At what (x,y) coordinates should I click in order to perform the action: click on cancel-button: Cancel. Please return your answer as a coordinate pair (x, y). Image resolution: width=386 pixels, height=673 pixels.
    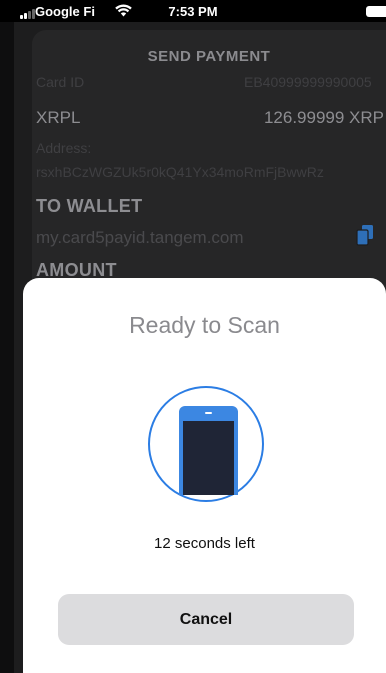
    Looking at the image, I should click on (206, 619).